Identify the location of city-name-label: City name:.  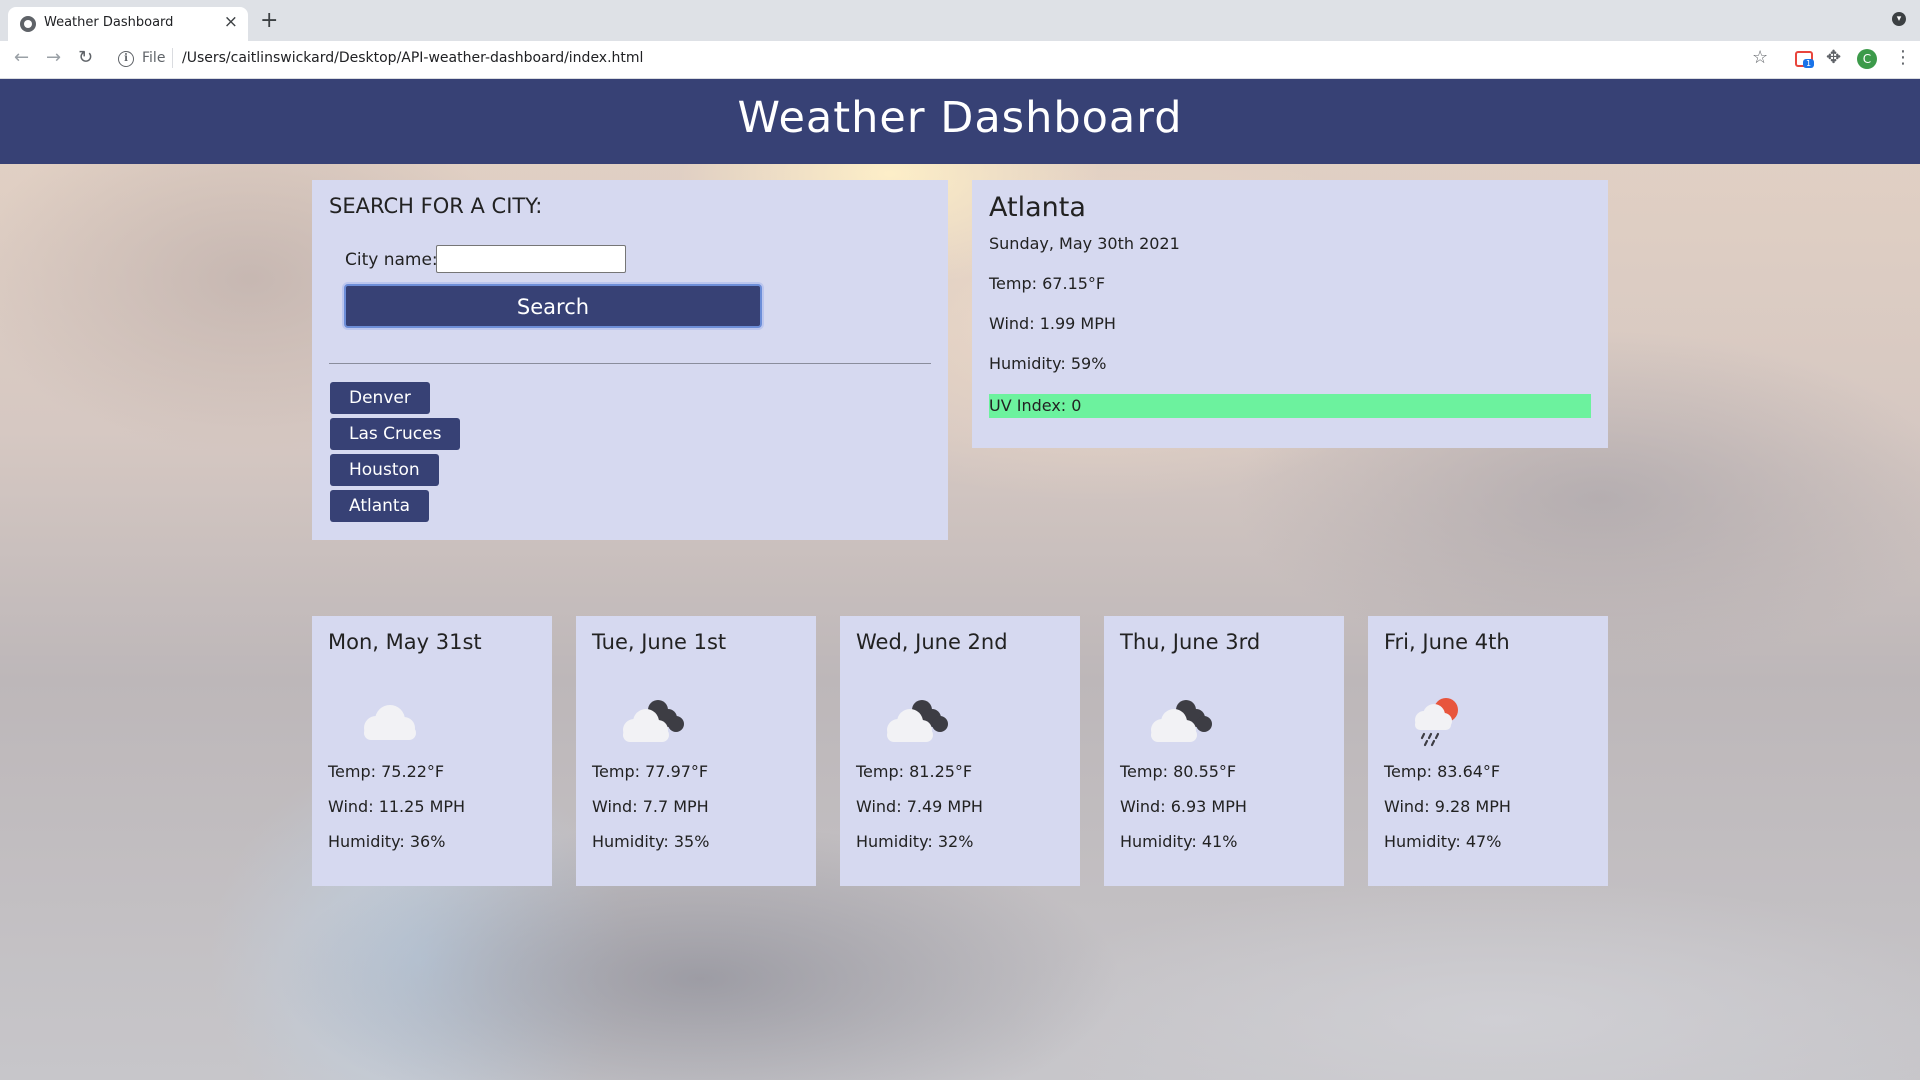
(391, 260).